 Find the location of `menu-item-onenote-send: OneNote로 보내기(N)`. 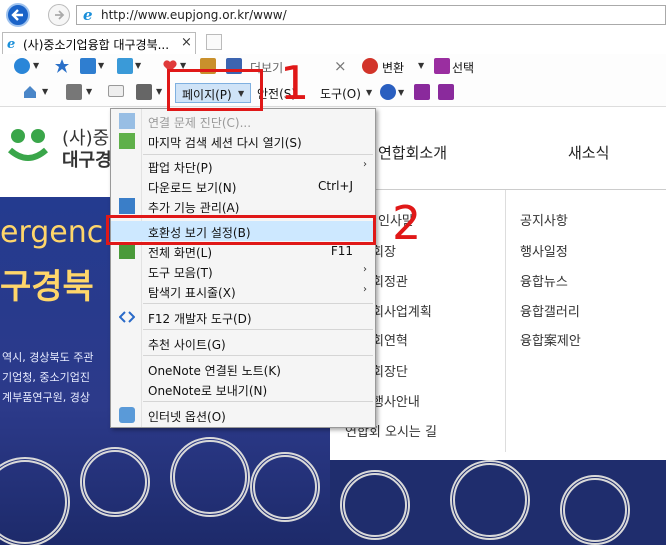

menu-item-onenote-send: OneNote로 보내기(N) is located at coordinates (243, 389).